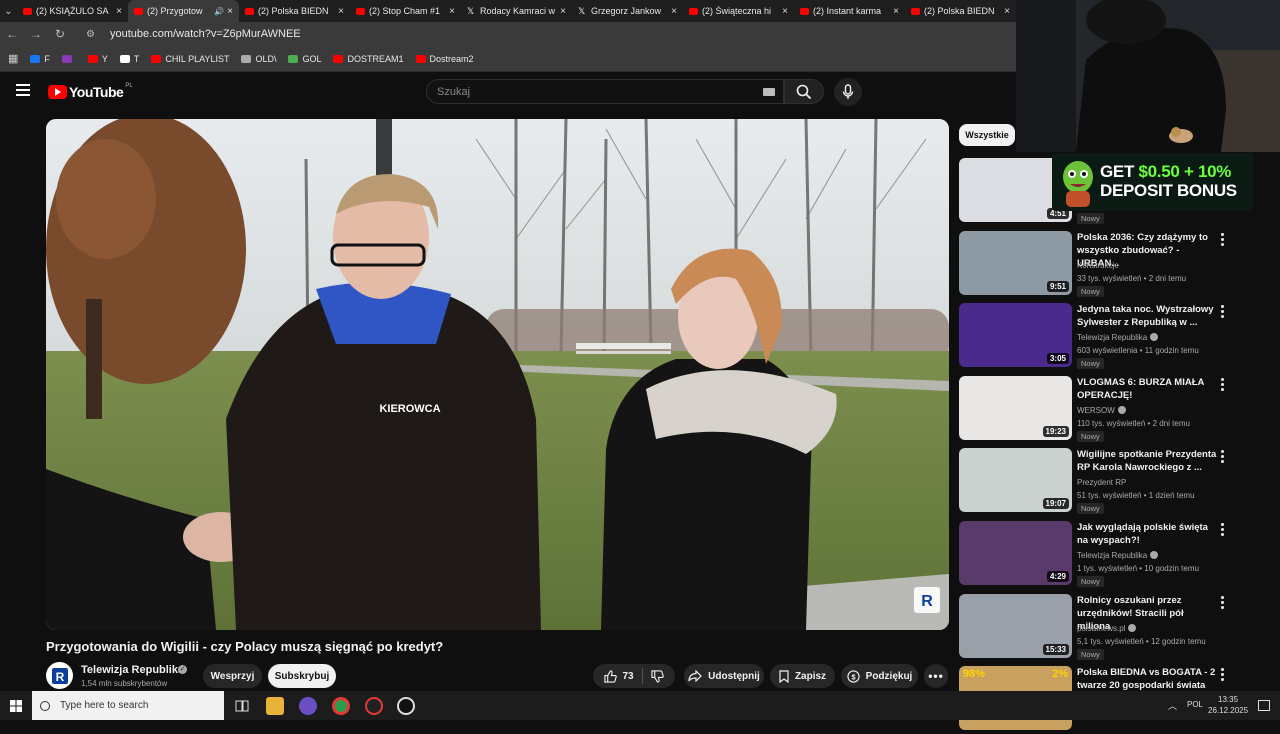  Describe the element at coordinates (72, 11) in the screenshot. I see `browser-tab: (2) KSIĄŻULO SA ×` at that location.